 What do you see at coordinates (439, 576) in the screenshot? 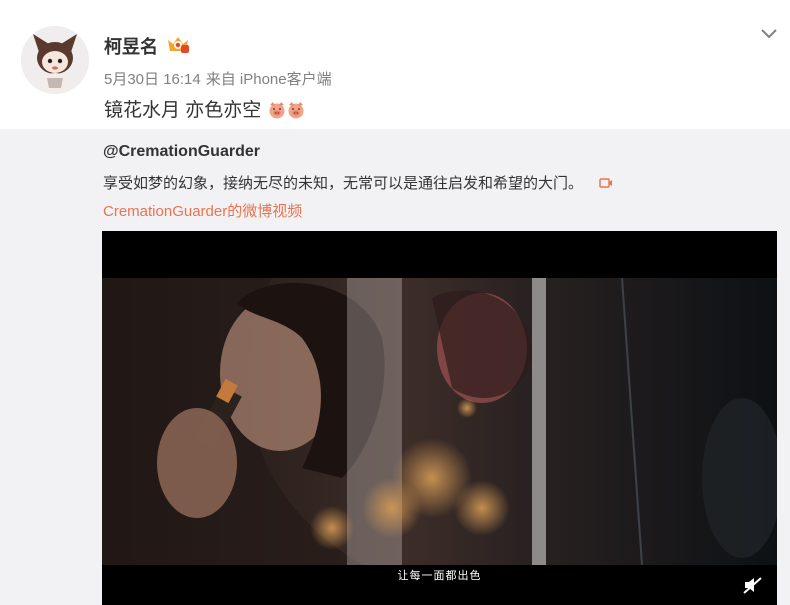
I see `video-subtitle: 让每一面都出色` at bounding box center [439, 576].